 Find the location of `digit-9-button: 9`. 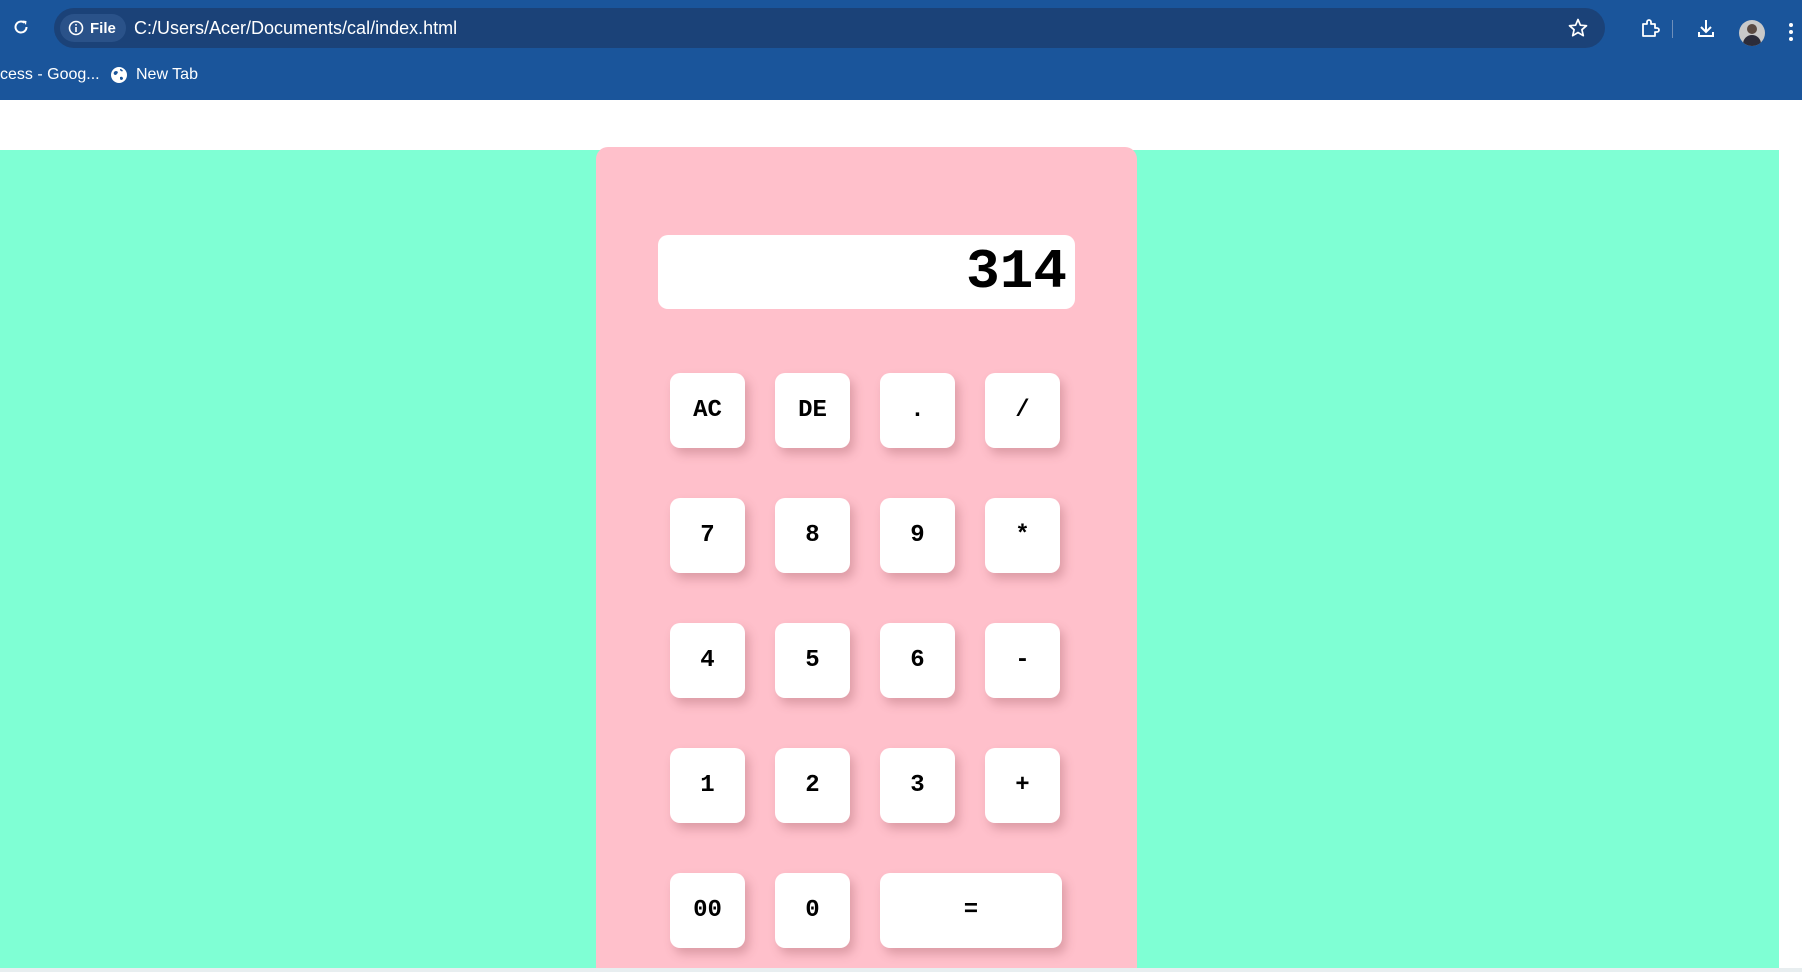

digit-9-button: 9 is located at coordinates (917, 535).